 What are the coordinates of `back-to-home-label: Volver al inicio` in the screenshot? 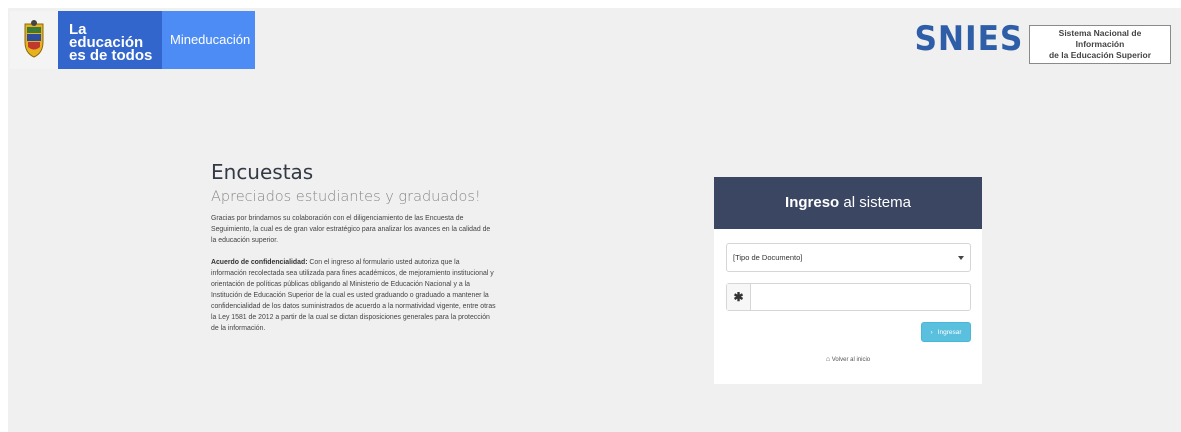 It's located at (851, 360).